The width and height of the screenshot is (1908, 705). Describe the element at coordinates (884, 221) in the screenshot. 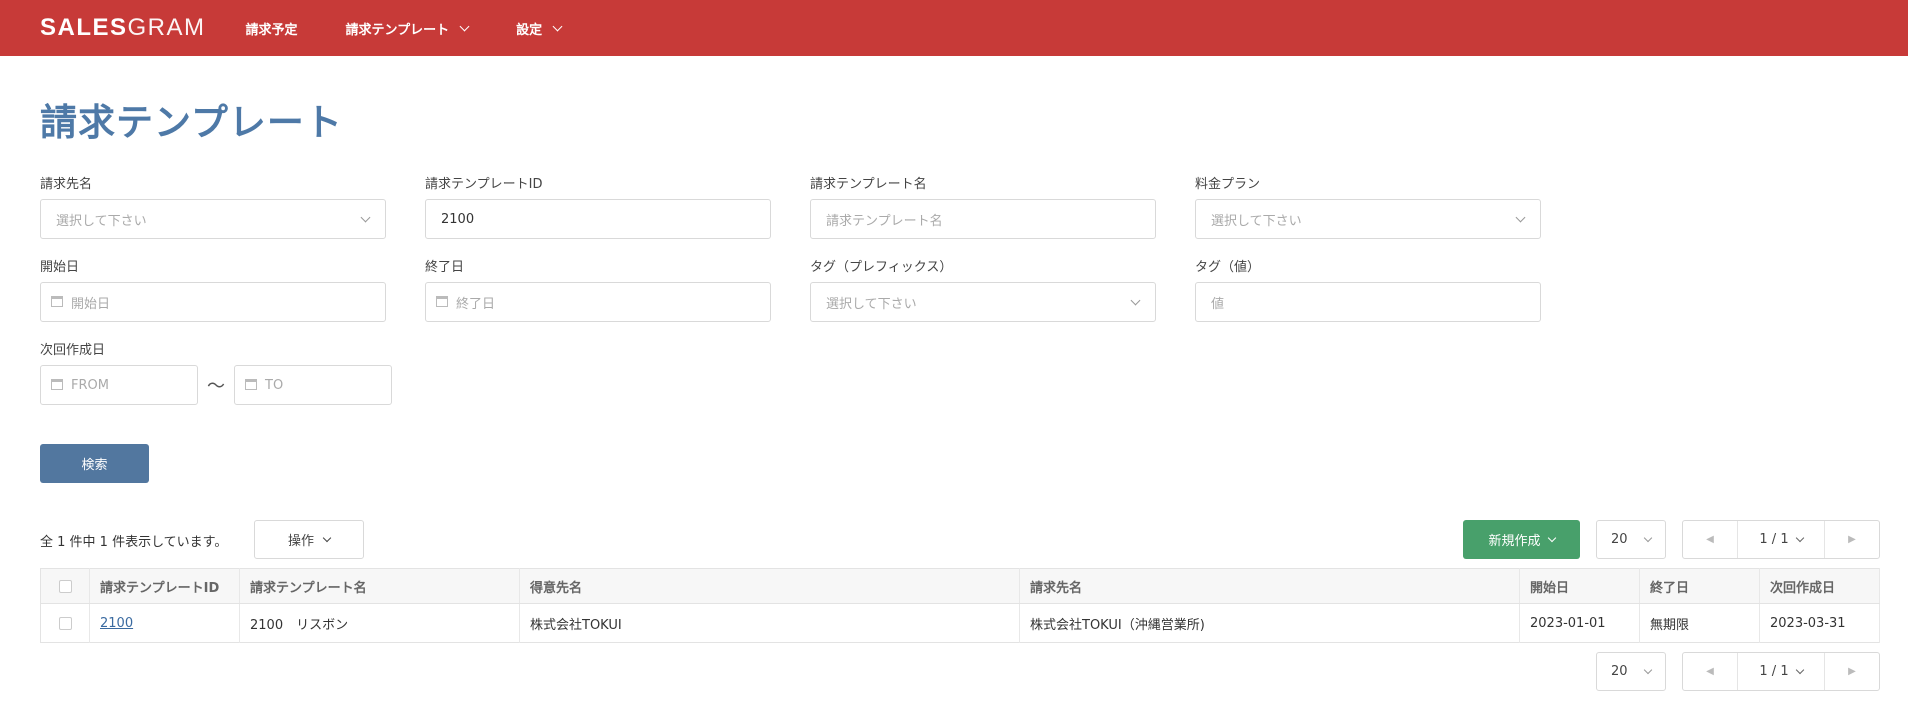

I see `template-name-placeholder: 請求テンプレート名` at that location.